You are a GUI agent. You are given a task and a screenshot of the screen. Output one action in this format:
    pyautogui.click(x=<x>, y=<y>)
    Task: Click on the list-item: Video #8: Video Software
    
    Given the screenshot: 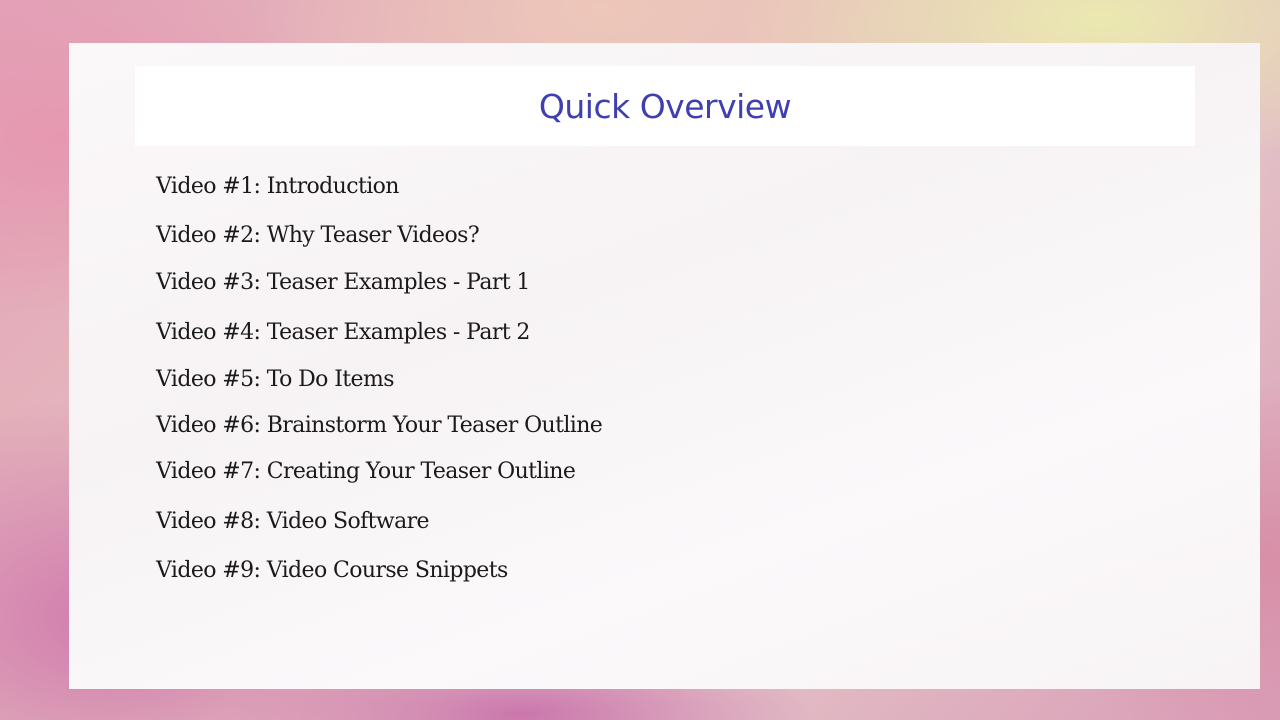 What is the action you would take?
    pyautogui.click(x=293, y=521)
    